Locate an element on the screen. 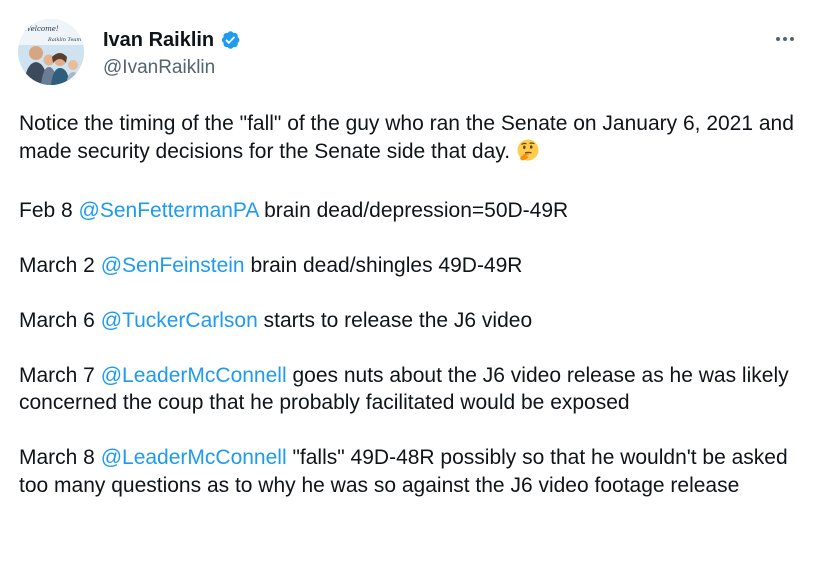 The height and width of the screenshot is (568, 818). line-3-text: starts to release the J6 video is located at coordinates (398, 320).